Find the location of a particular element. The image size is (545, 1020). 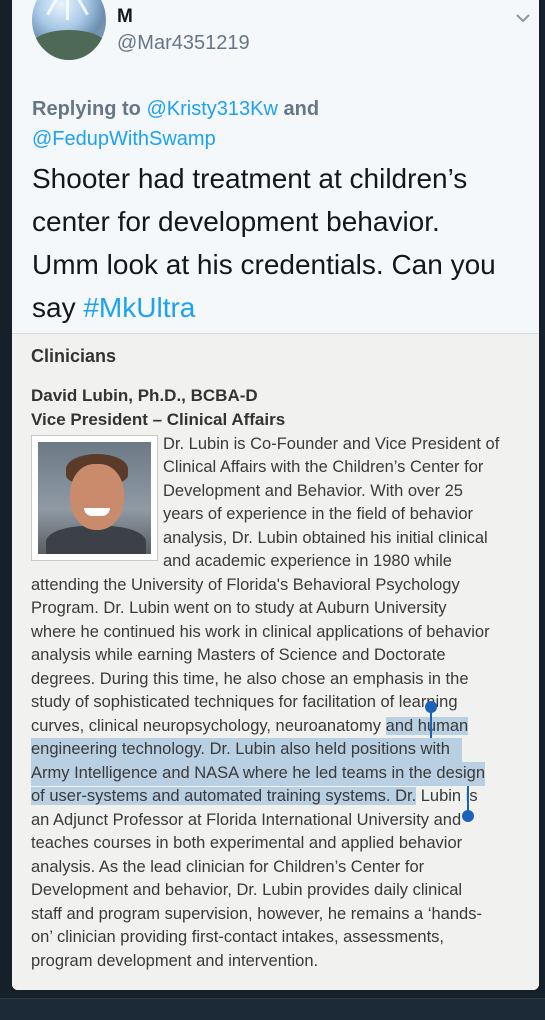

clinician-photo is located at coordinates (94, 498).